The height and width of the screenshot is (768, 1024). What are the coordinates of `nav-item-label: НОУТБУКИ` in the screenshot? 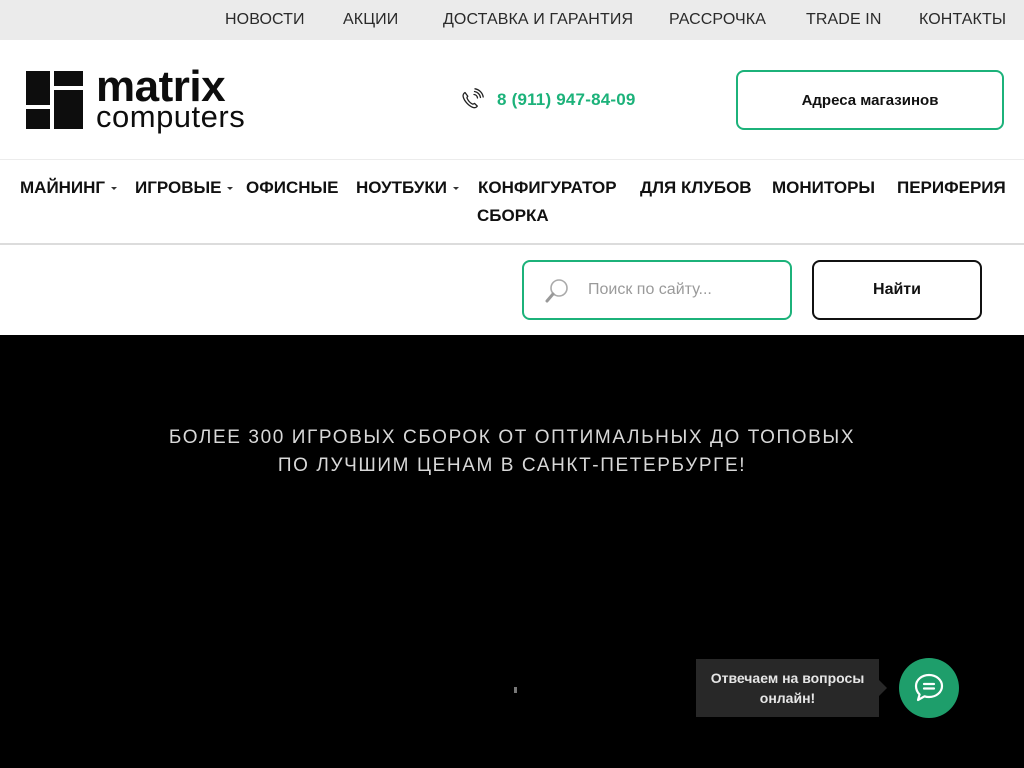 It's located at (402, 187).